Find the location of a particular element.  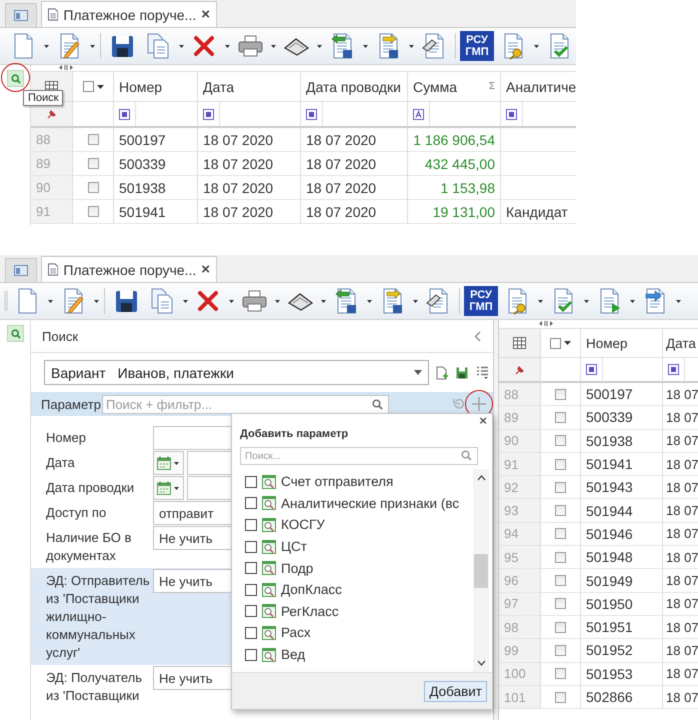

scrollbar-thumb is located at coordinates (481, 571).